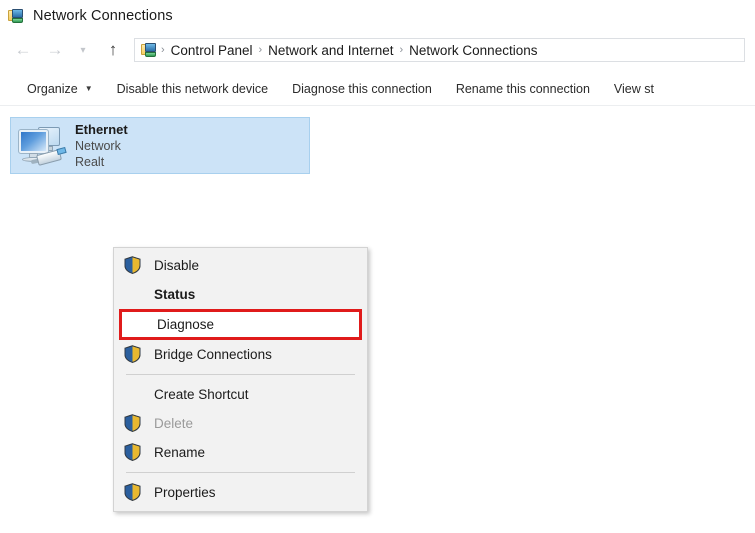 The width and height of the screenshot is (755, 533). What do you see at coordinates (186, 324) in the screenshot?
I see `menu-item-label: Diagnose` at bounding box center [186, 324].